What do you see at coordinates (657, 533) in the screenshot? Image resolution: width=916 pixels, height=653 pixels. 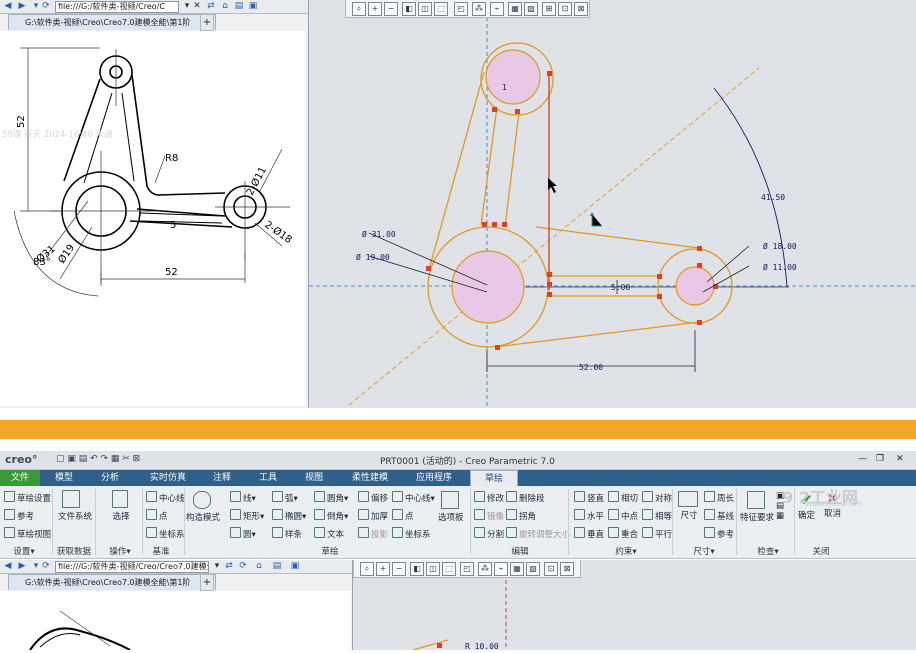 I see `parallel-constraint-button: 平行` at bounding box center [657, 533].